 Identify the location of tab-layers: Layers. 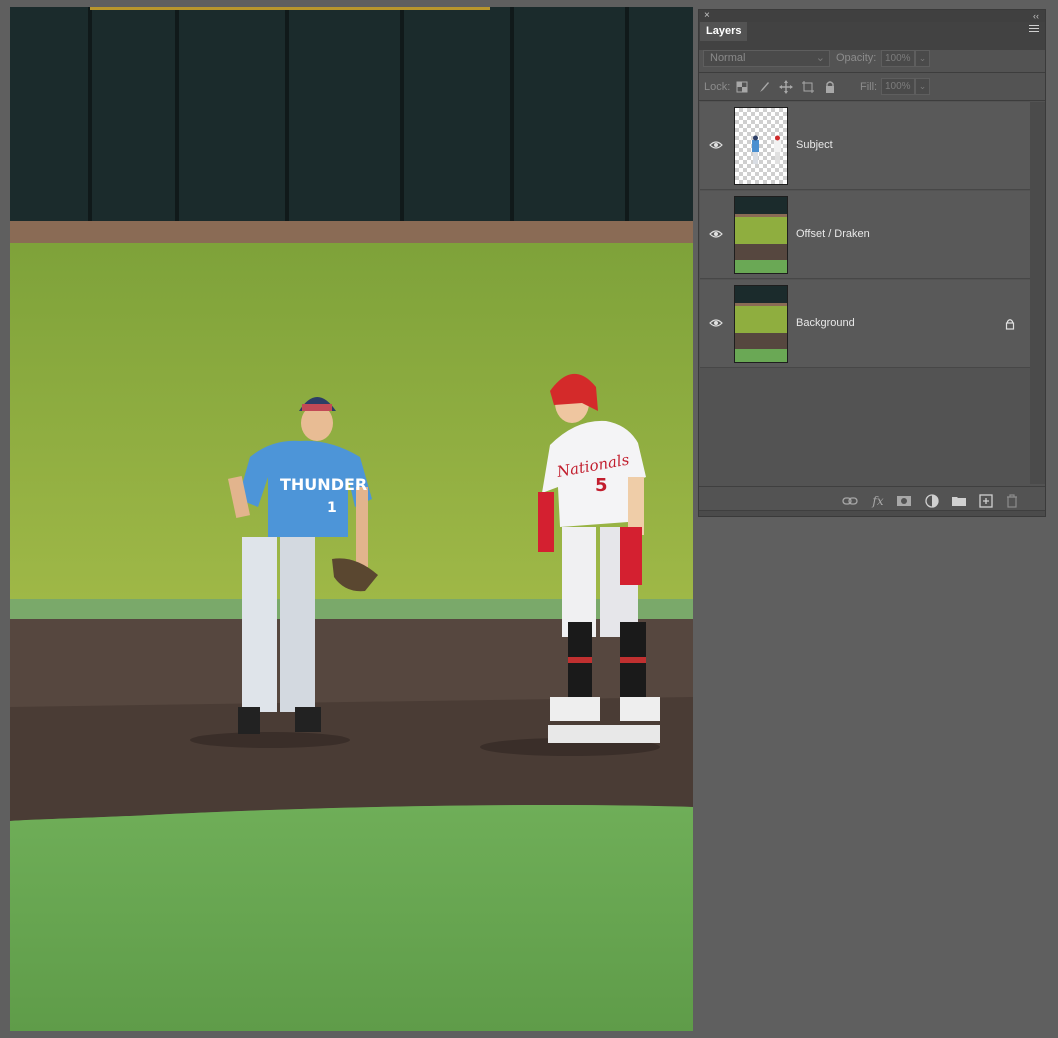
(724, 31).